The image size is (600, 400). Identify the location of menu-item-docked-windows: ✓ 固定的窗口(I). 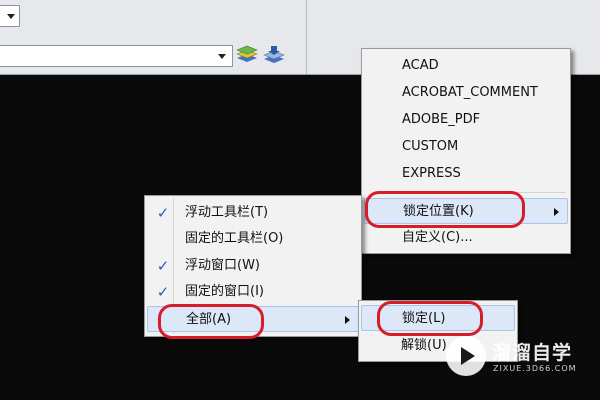
(253, 292).